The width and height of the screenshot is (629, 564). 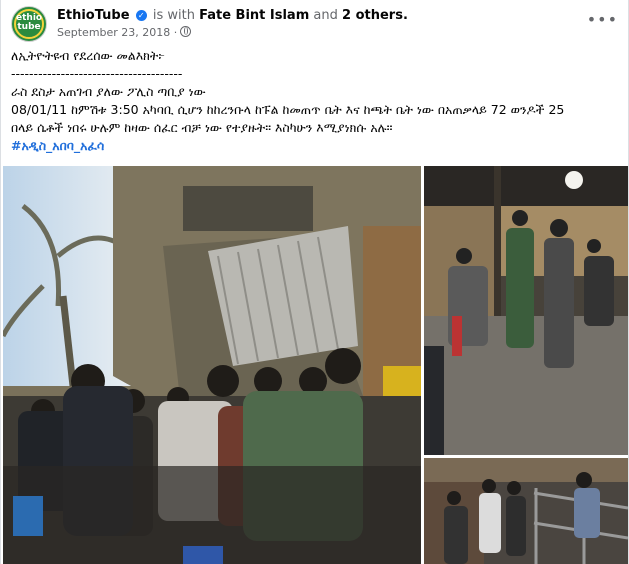 I want to click on verified-badge-icon: ✓, so click(x=141, y=15).